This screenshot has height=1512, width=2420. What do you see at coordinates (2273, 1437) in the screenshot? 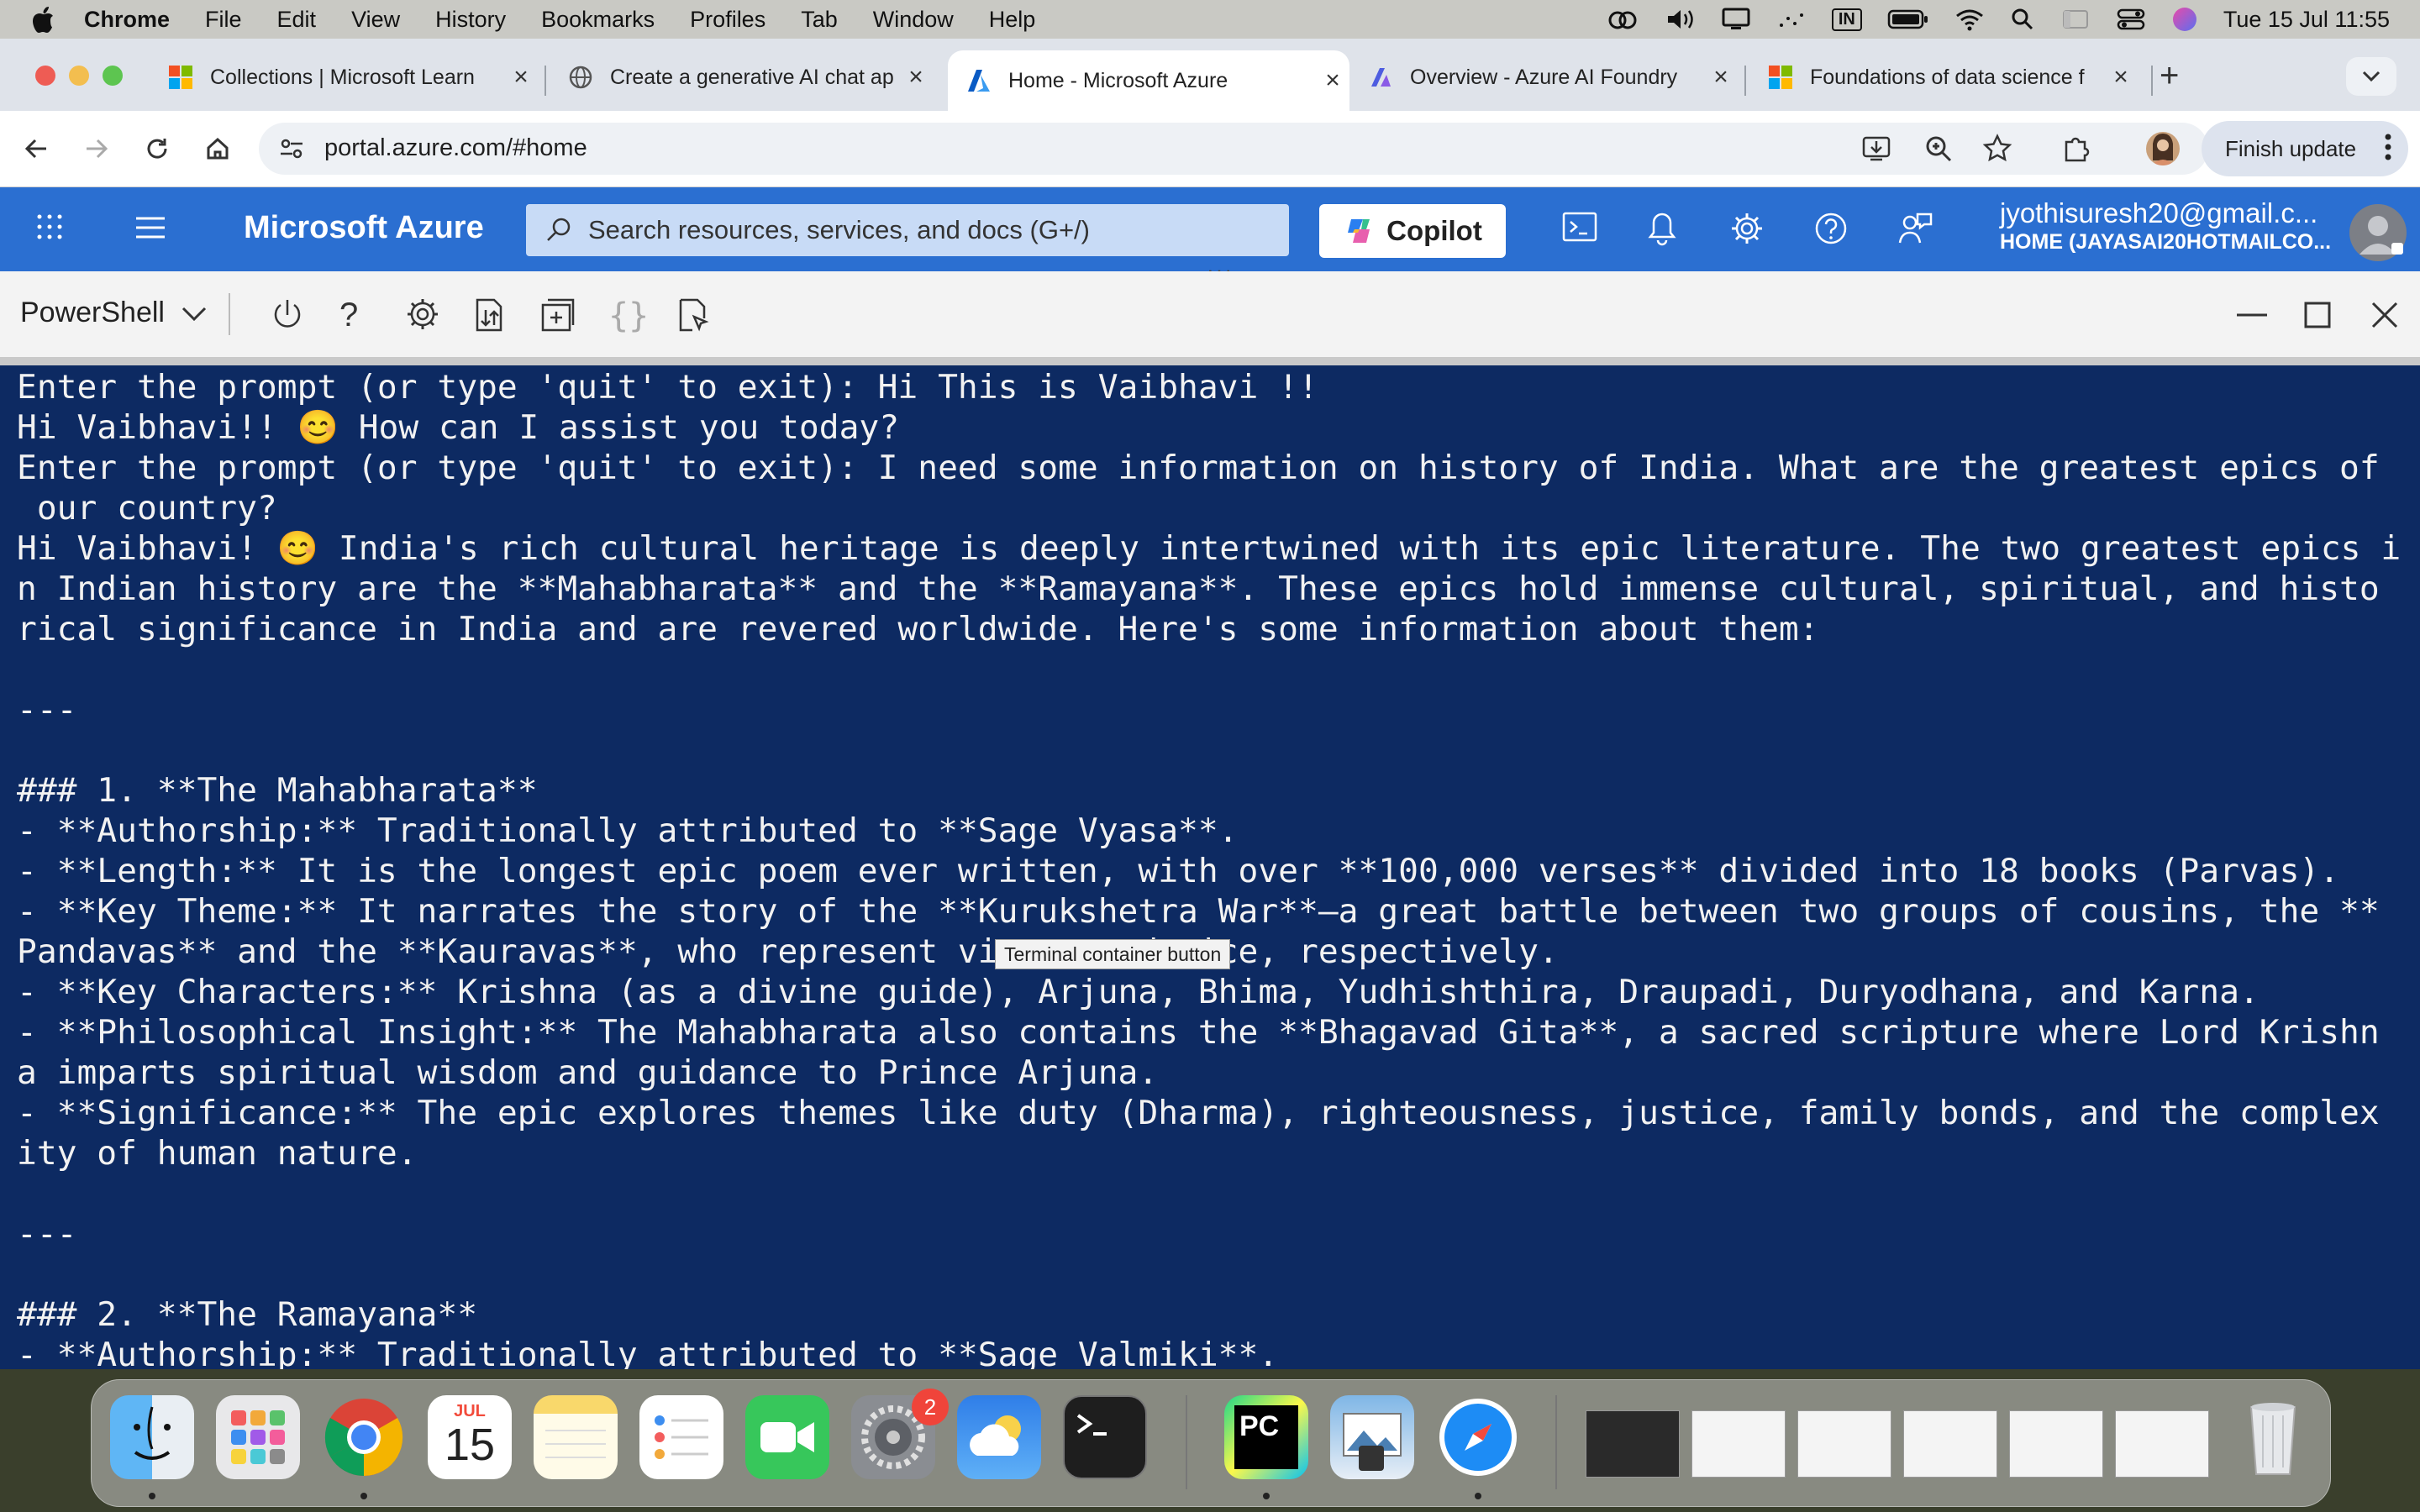
I see `trash-icon` at bounding box center [2273, 1437].